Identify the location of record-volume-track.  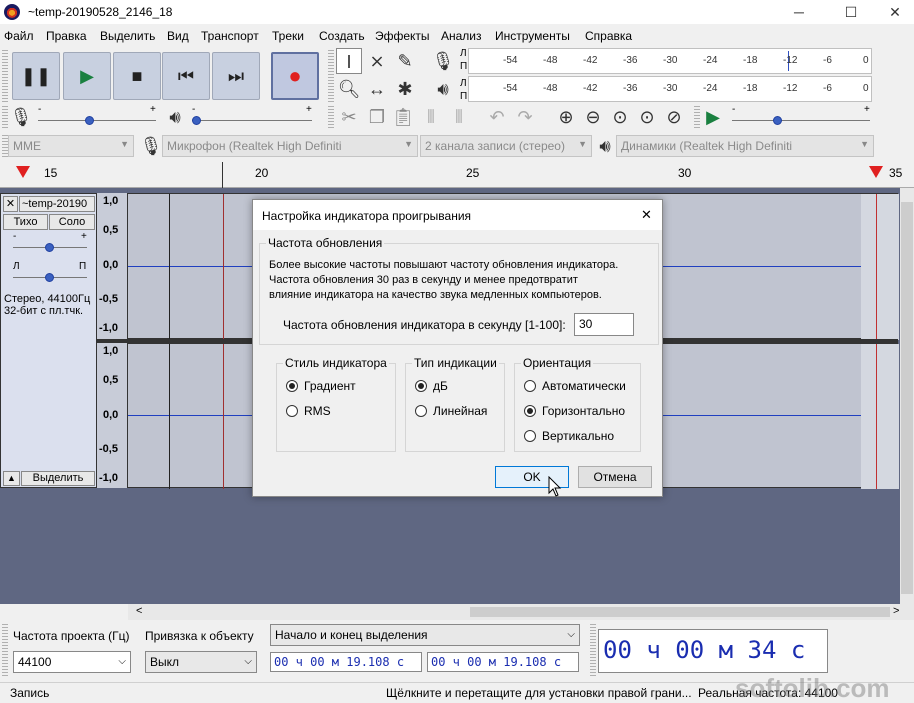
(97, 120).